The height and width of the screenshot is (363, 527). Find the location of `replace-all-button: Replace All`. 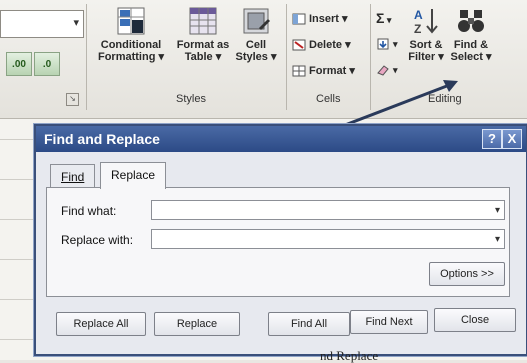

replace-all-button: Replace All is located at coordinates (101, 324).